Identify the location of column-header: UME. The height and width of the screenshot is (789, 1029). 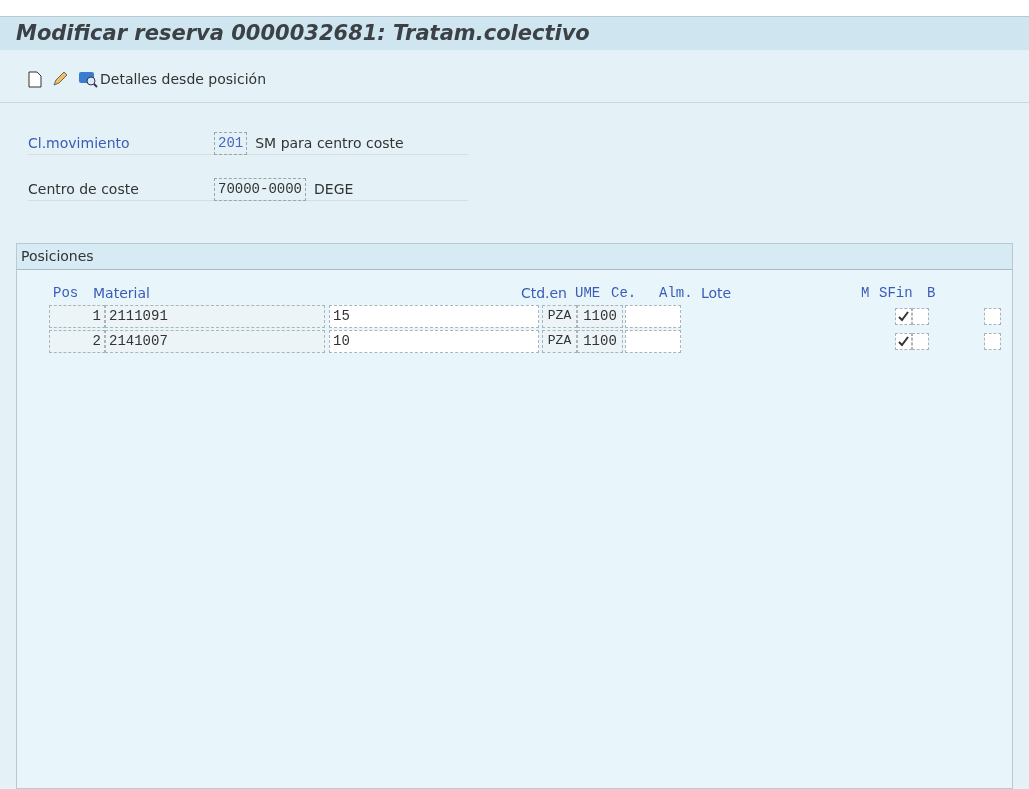
(588, 293).